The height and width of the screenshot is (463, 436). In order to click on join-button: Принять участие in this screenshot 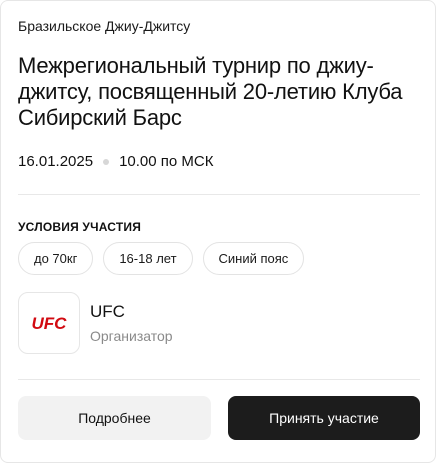, I will do `click(324, 418)`.